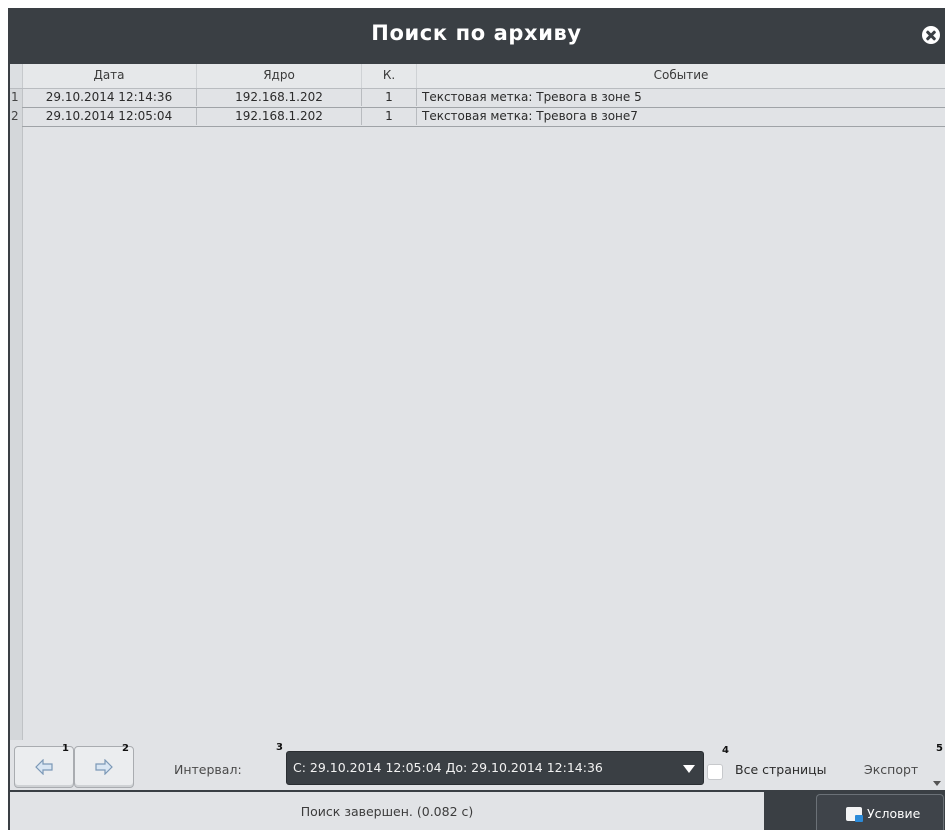 The height and width of the screenshot is (830, 945). What do you see at coordinates (109, 76) in the screenshot?
I see `column-header-date: Дата` at bounding box center [109, 76].